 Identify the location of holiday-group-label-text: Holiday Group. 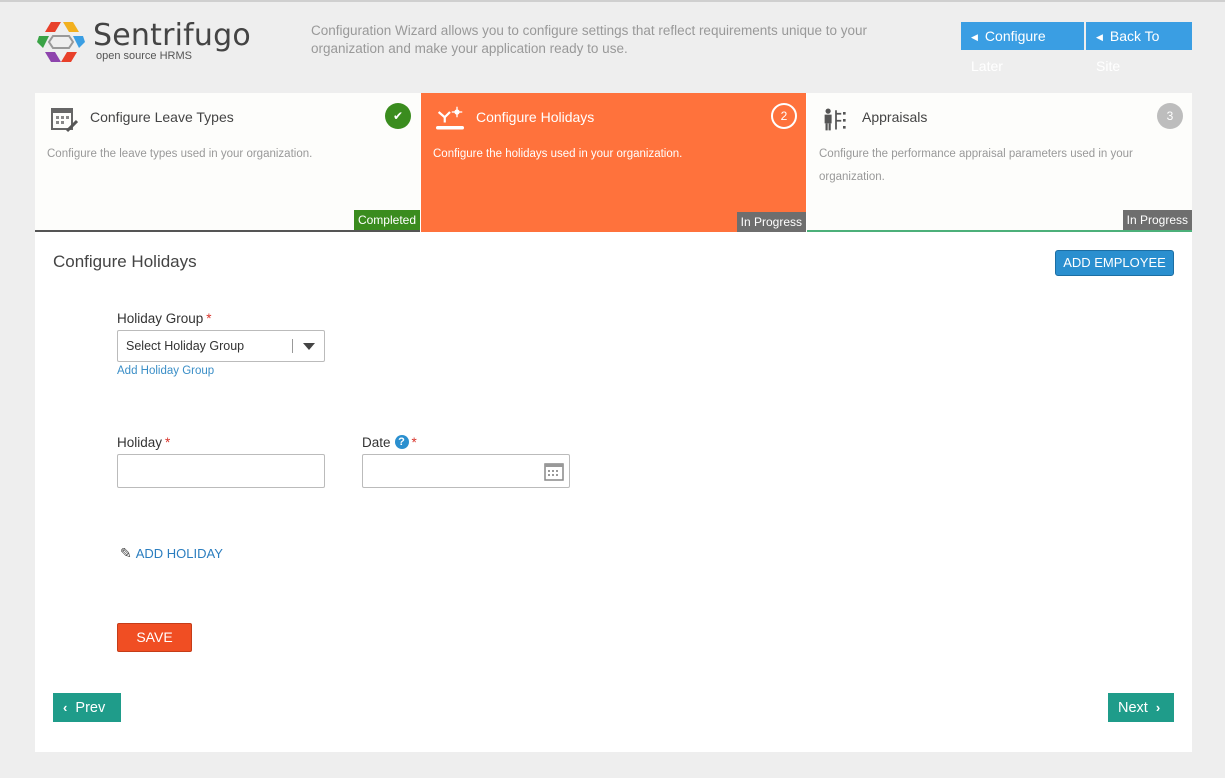
(160, 318).